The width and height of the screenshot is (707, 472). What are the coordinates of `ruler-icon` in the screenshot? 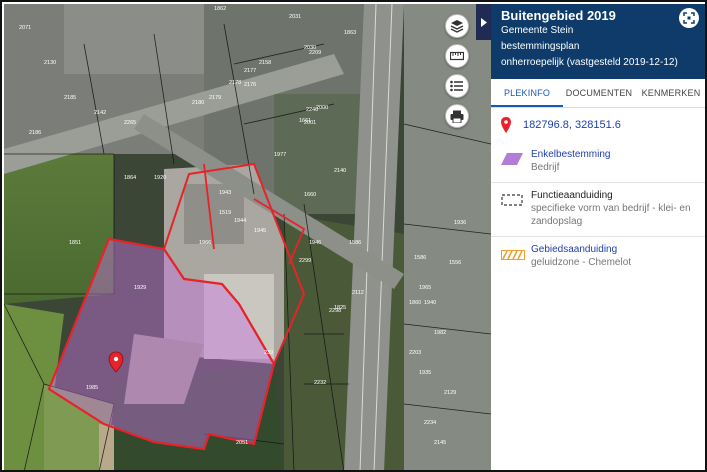 It's located at (457, 56).